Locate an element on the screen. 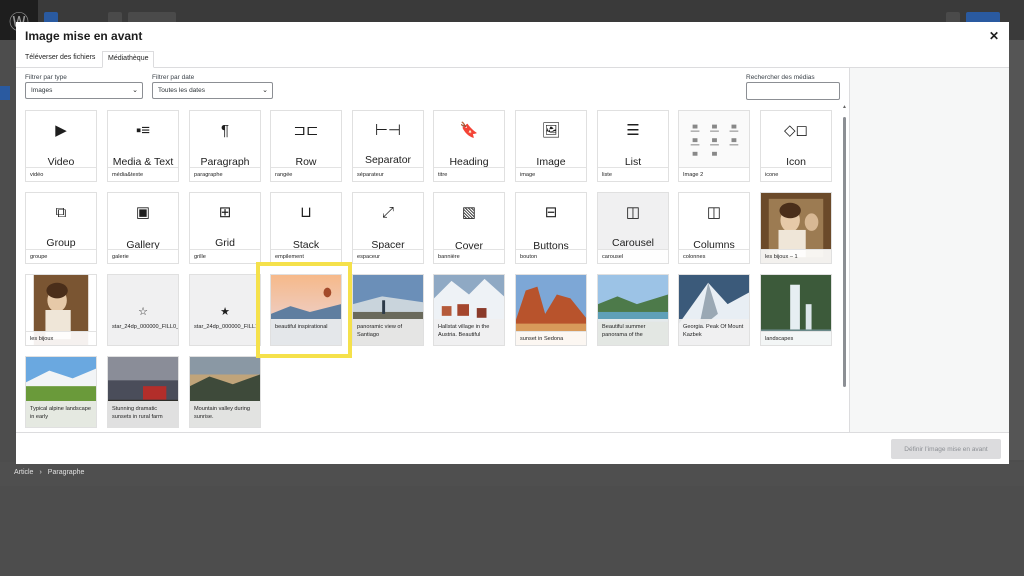 The width and height of the screenshot is (1024, 576). media-tile-carousel: ◫ Carousel carousel is located at coordinates (633, 228).